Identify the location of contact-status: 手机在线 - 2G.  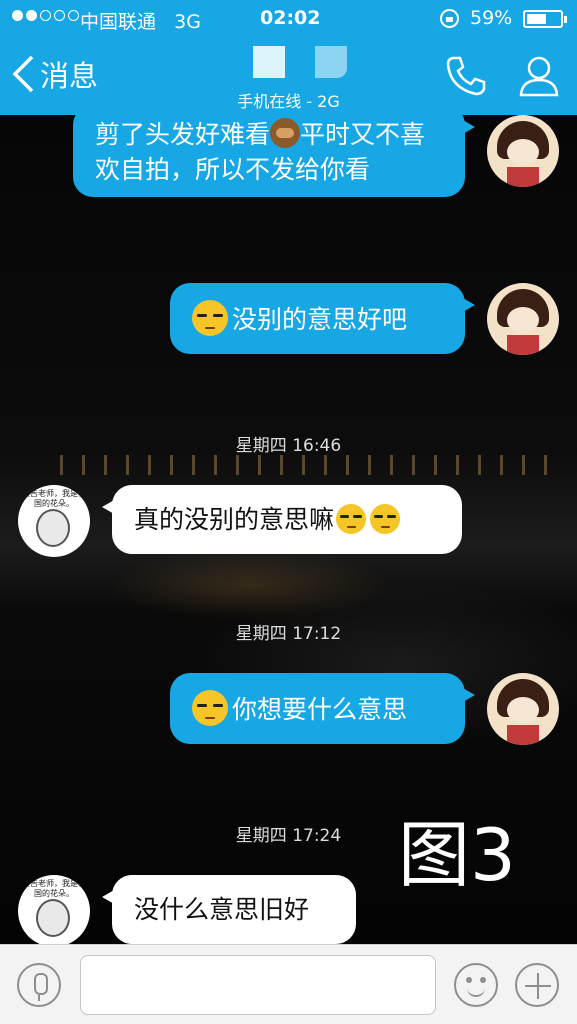
(288, 101).